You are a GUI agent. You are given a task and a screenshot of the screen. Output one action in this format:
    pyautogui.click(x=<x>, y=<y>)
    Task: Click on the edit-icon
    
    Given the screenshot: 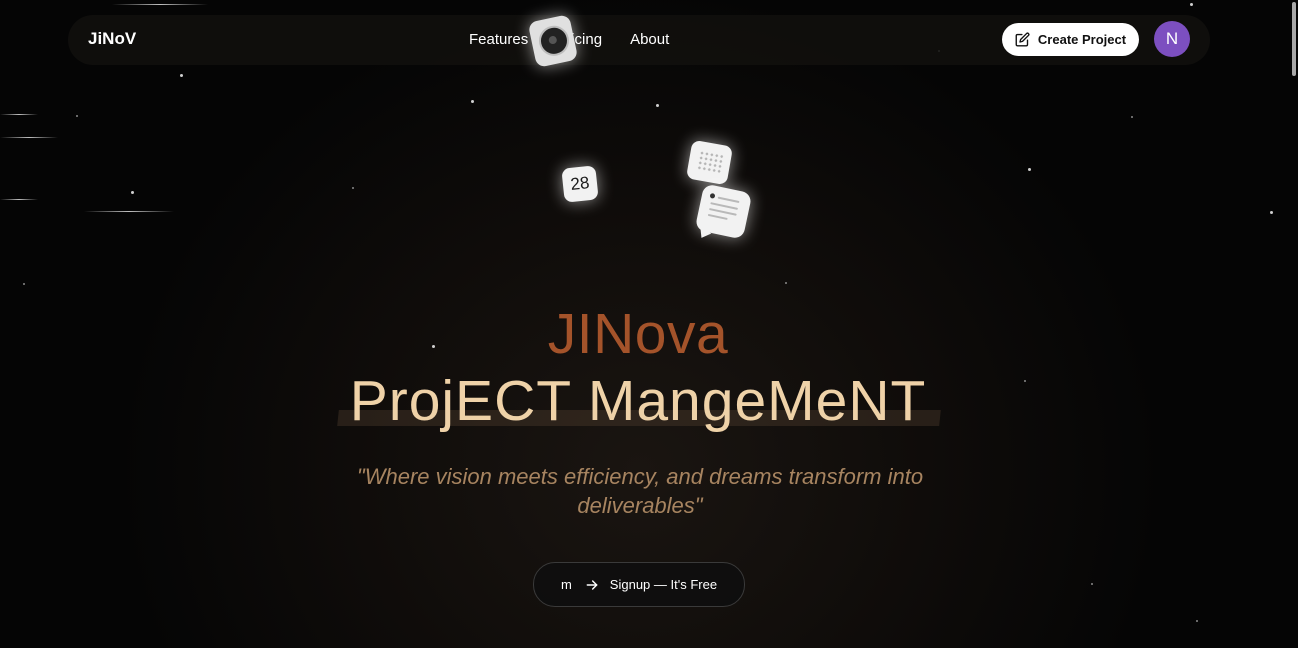 What is the action you would take?
    pyautogui.click(x=1022, y=39)
    